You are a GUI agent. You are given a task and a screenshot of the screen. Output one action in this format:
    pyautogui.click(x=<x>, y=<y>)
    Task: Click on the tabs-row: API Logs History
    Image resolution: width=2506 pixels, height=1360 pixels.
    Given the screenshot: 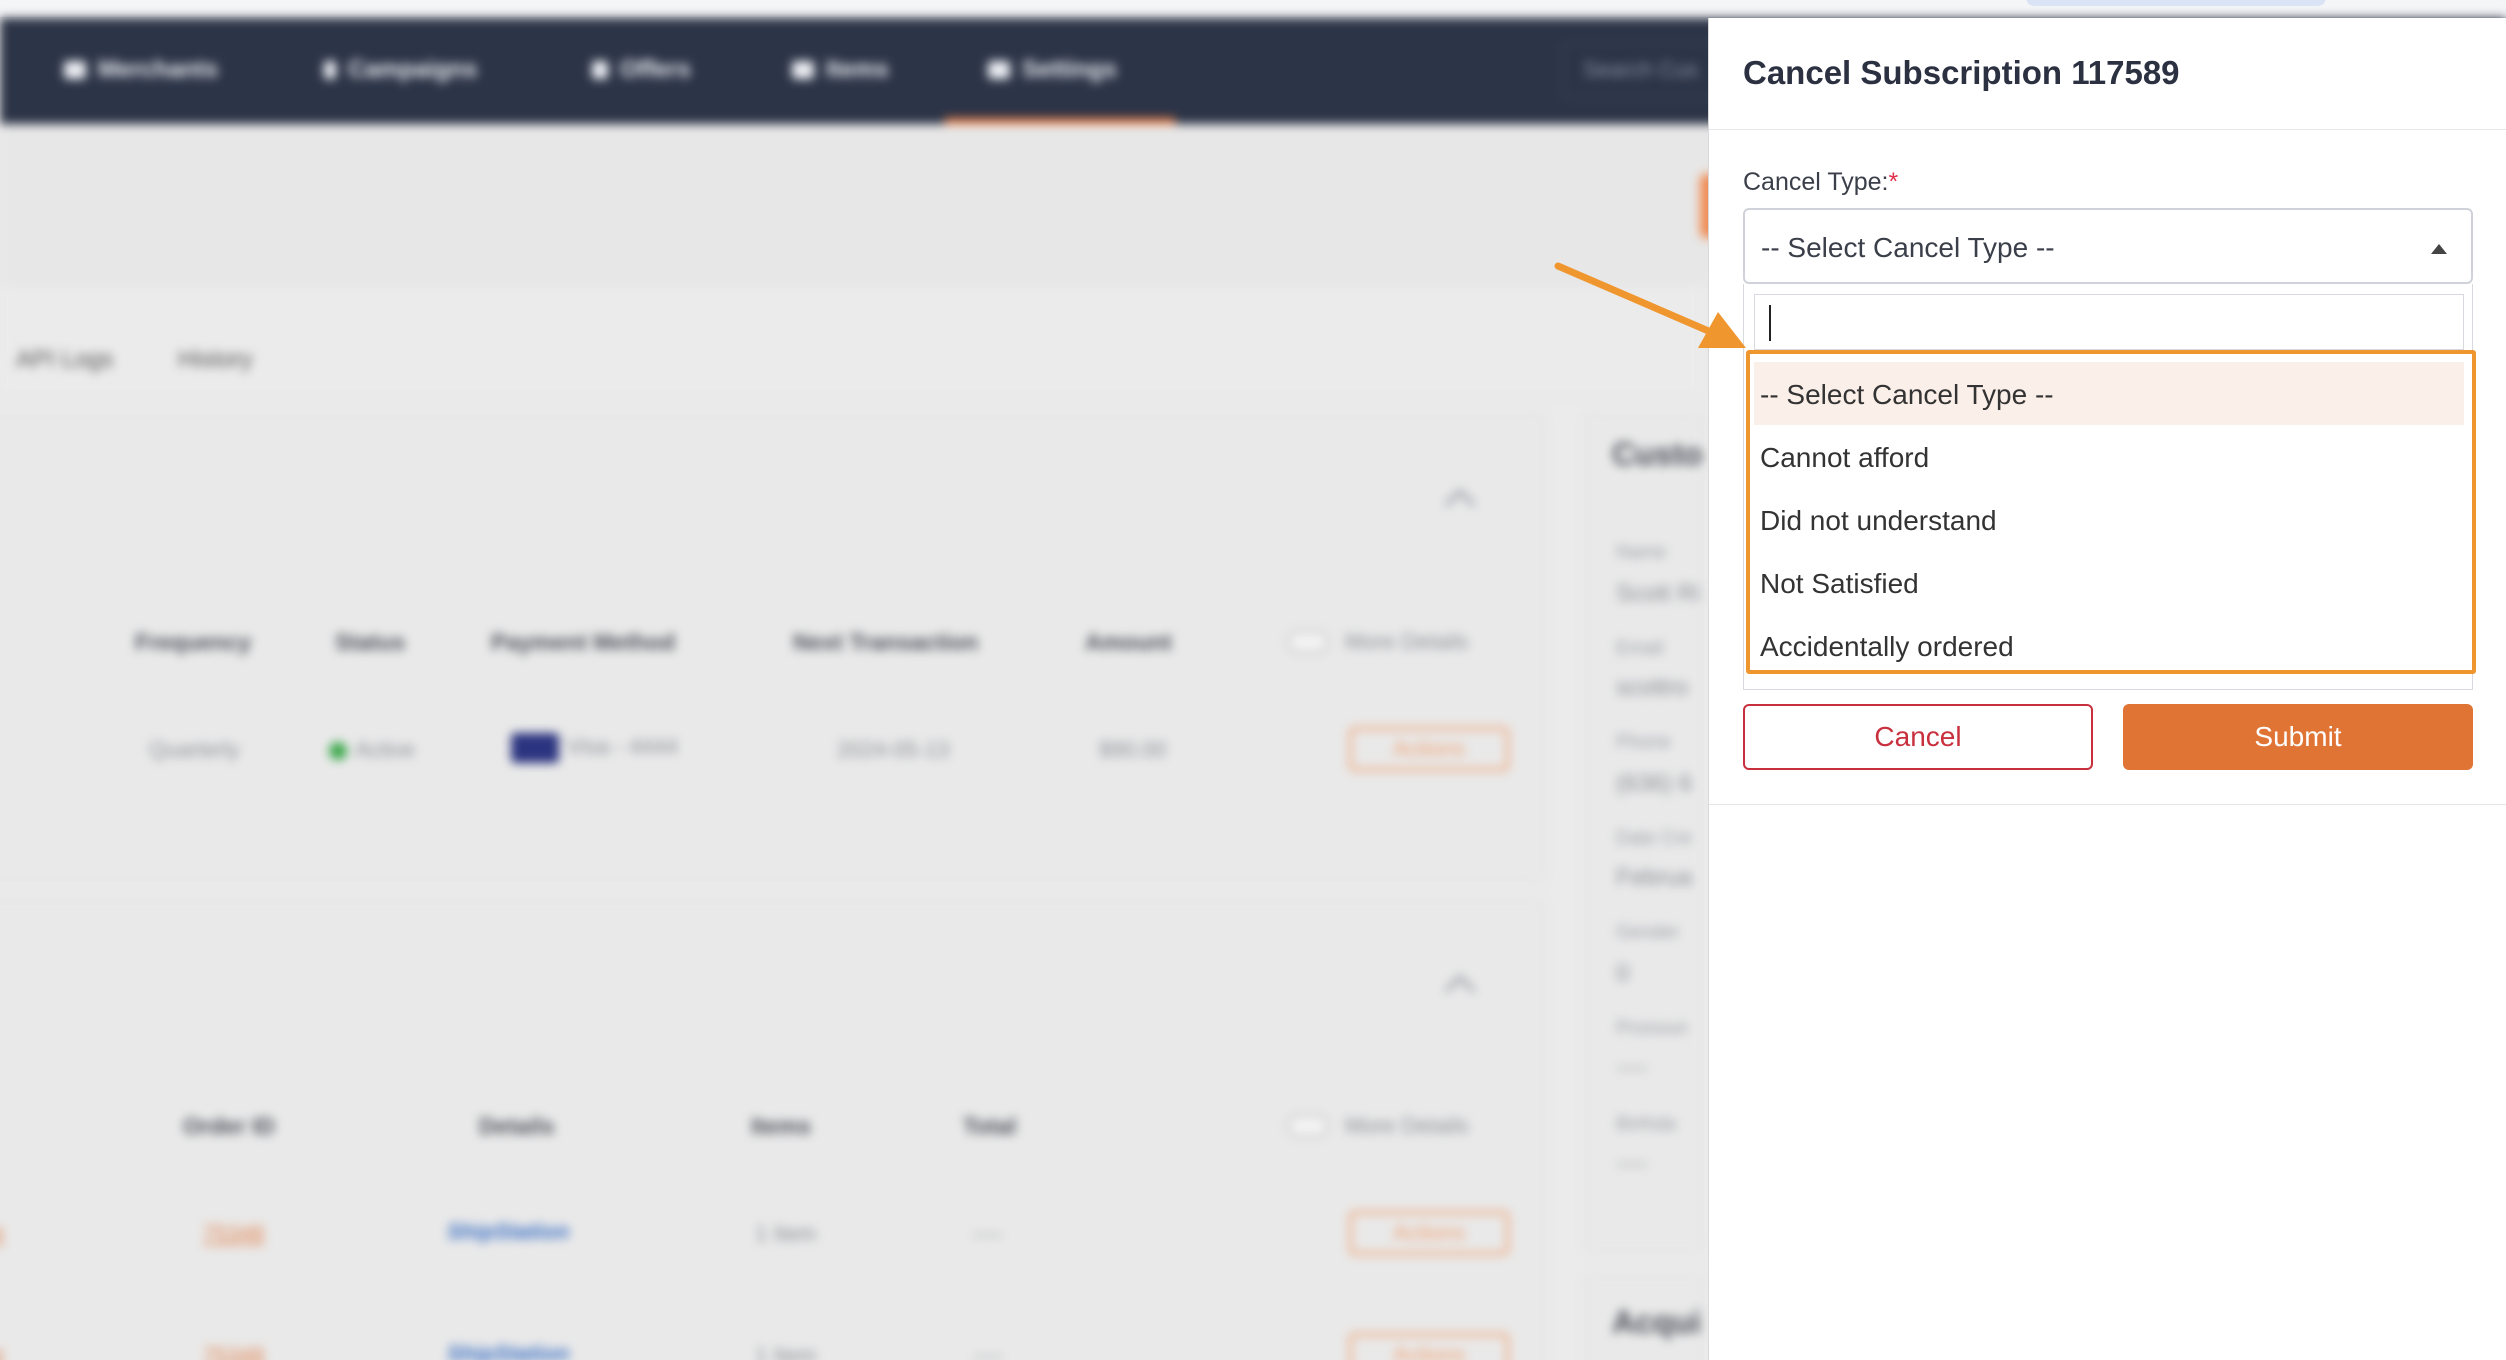 What is the action you would take?
    pyautogui.click(x=850, y=340)
    